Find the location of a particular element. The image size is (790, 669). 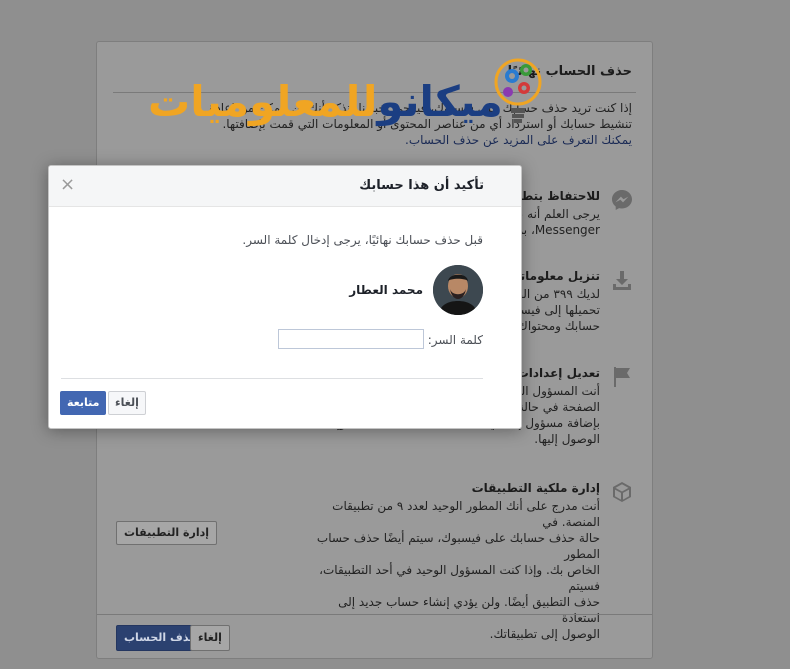

password-input is located at coordinates (351, 339).